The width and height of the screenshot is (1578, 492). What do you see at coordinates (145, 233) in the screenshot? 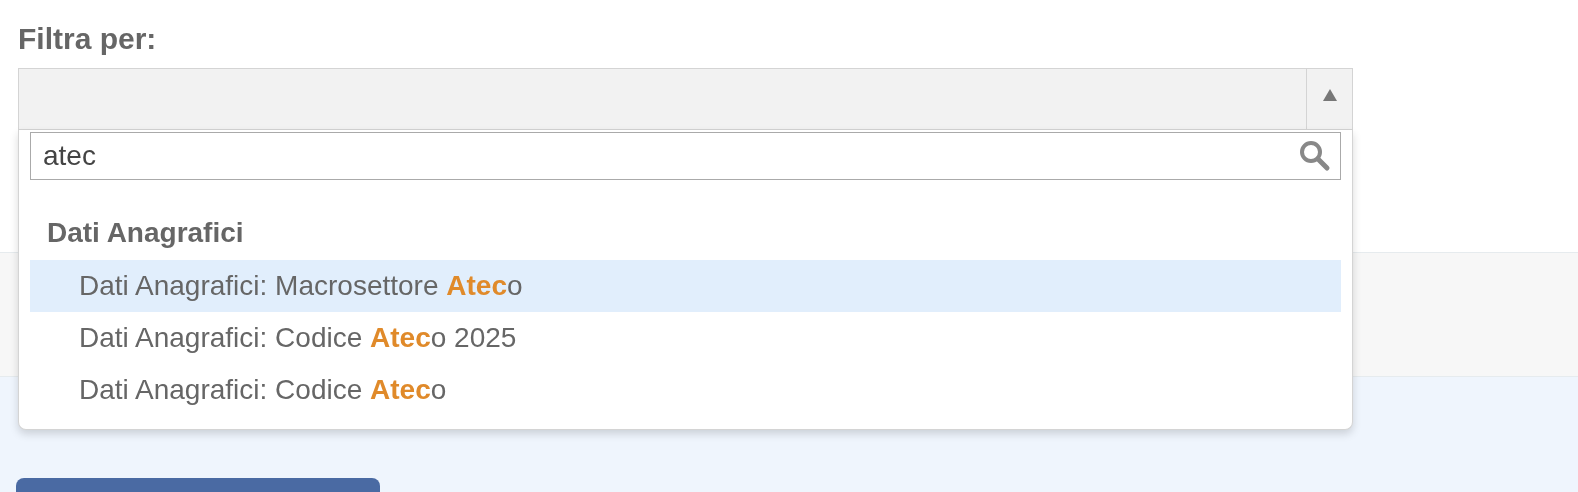
I see `group-heading: Dati Anagrafici` at bounding box center [145, 233].